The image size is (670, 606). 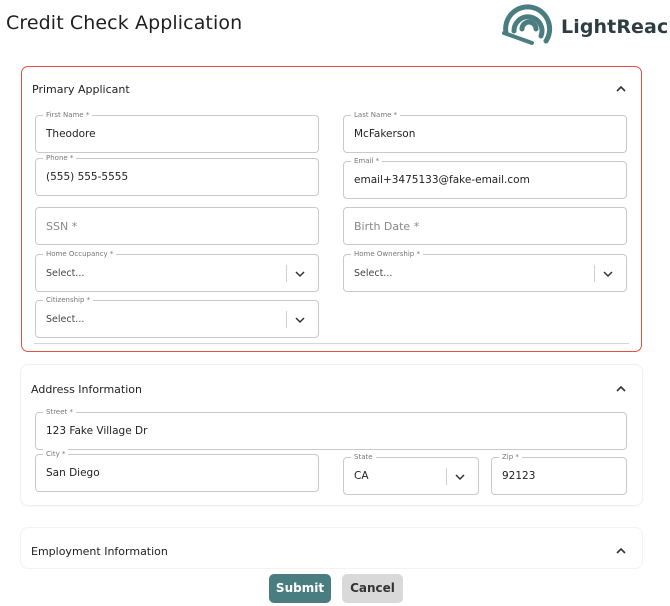 I want to click on field-placeholder: Birth Date *, so click(x=387, y=226).